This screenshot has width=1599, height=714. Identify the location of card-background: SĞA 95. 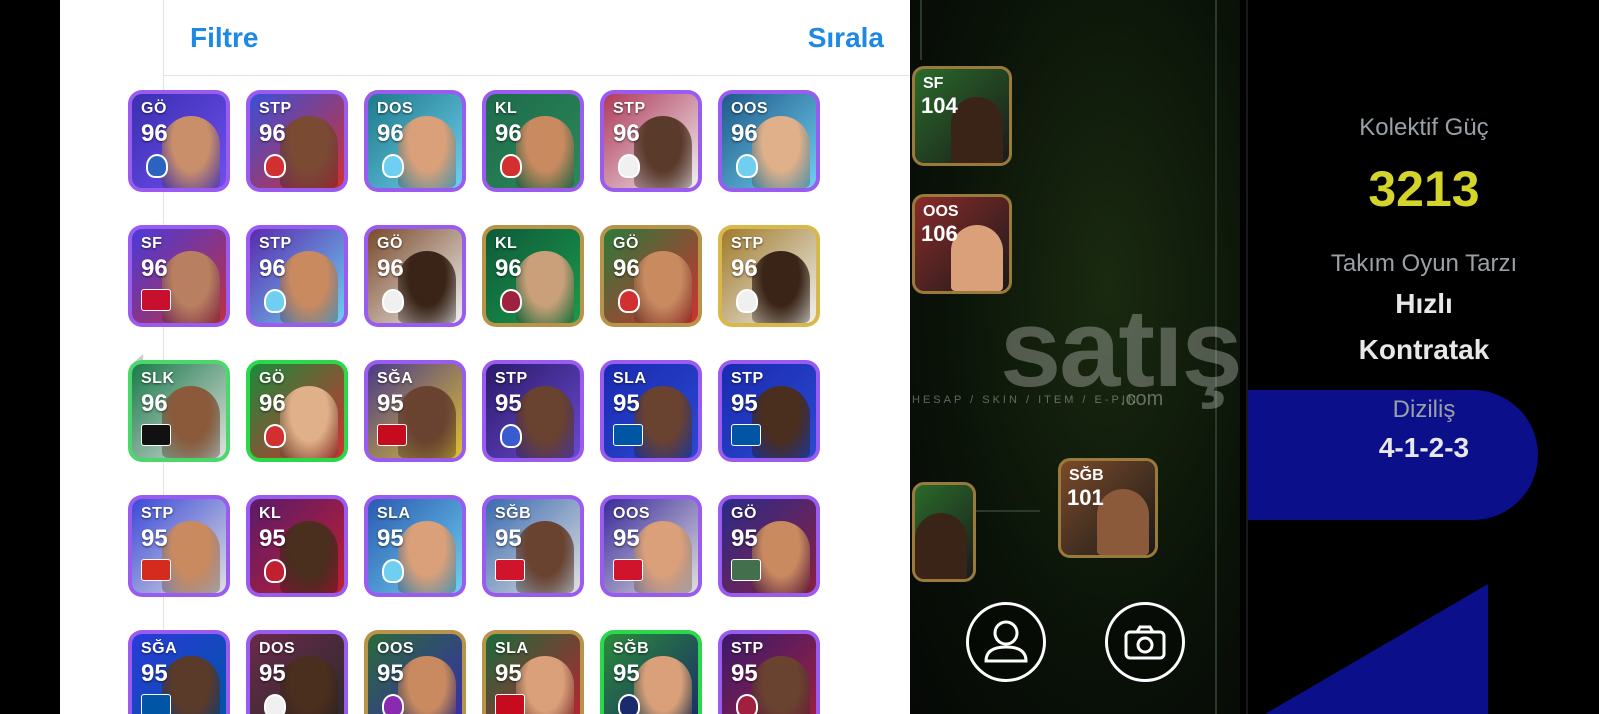
(179, 674).